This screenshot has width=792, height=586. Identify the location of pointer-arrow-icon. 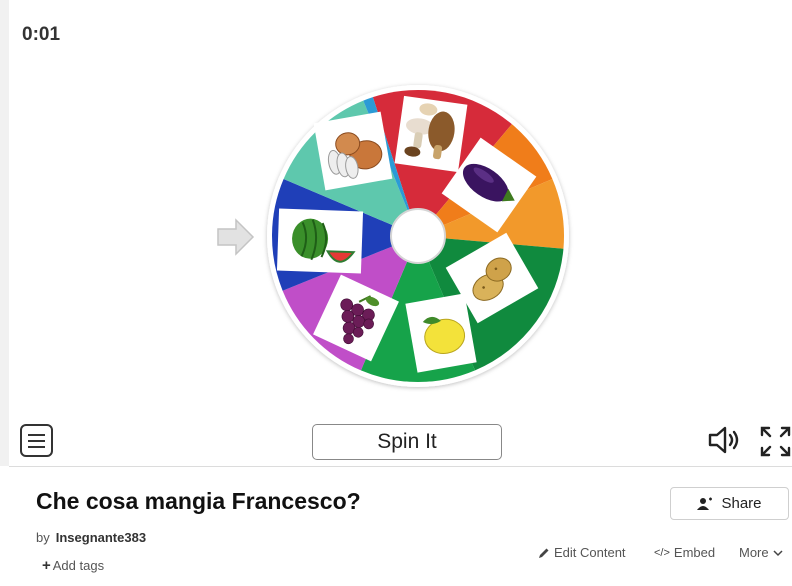
(236, 237).